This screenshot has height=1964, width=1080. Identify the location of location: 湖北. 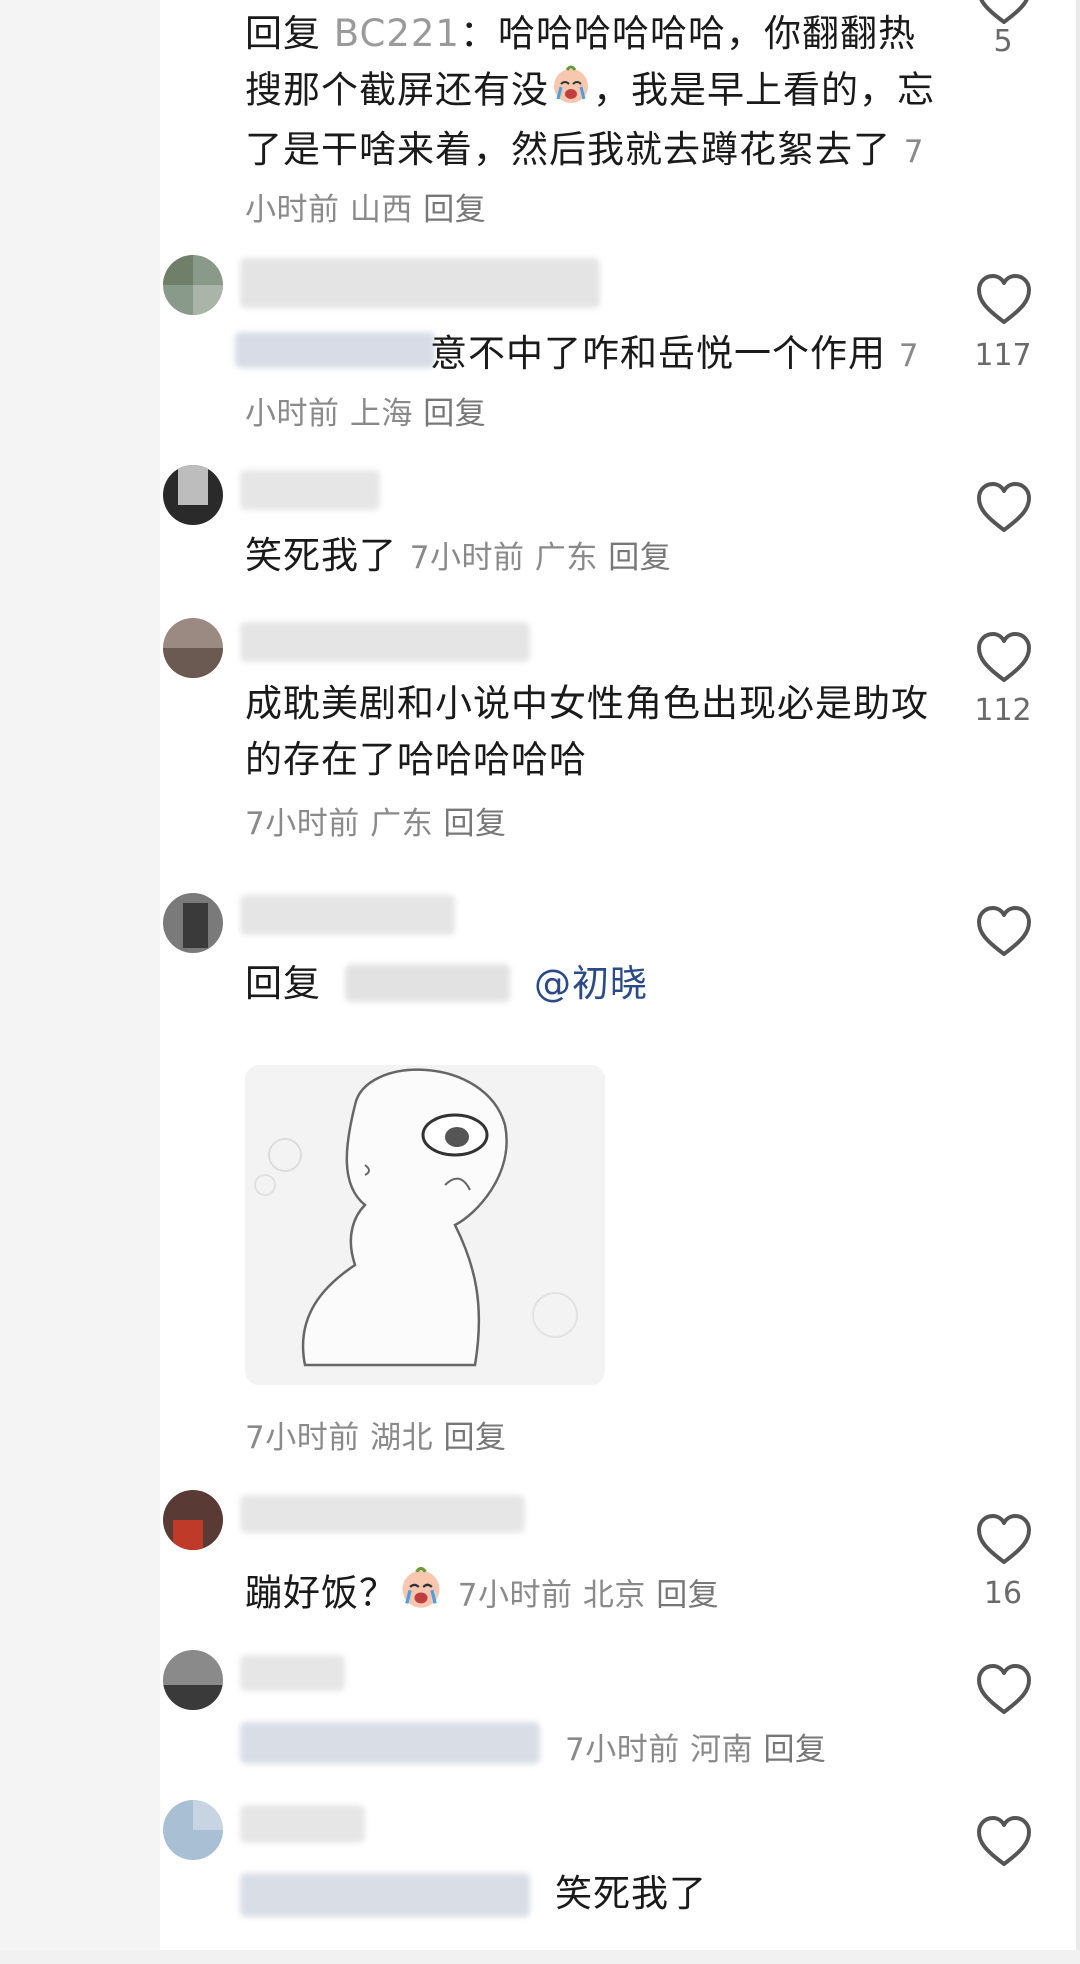
(402, 1438).